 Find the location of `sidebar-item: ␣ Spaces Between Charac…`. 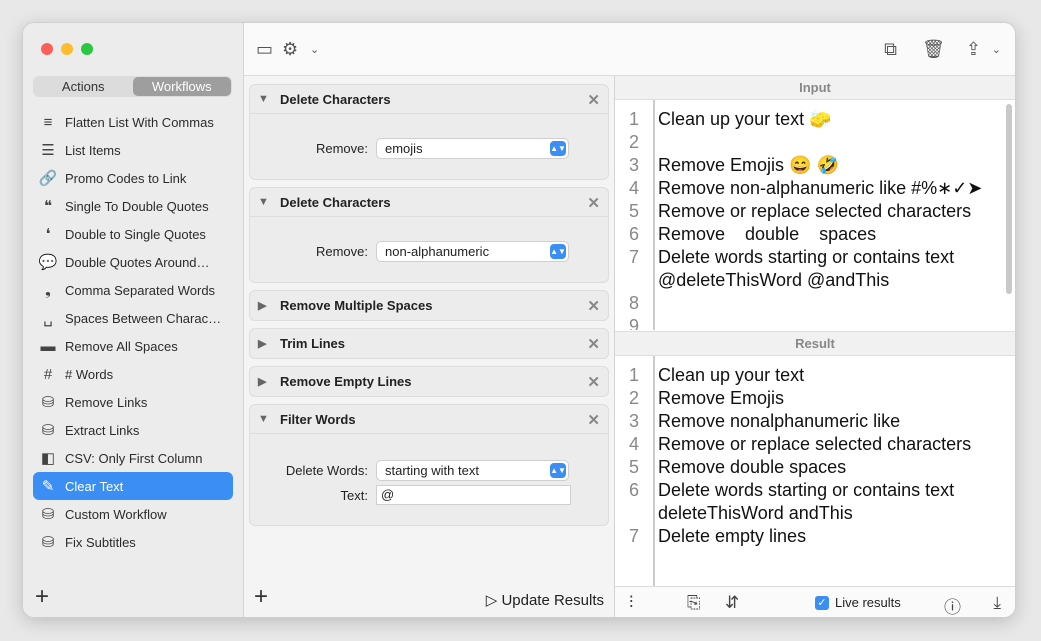

sidebar-item: ␣ Spaces Between Charac… is located at coordinates (133, 318).